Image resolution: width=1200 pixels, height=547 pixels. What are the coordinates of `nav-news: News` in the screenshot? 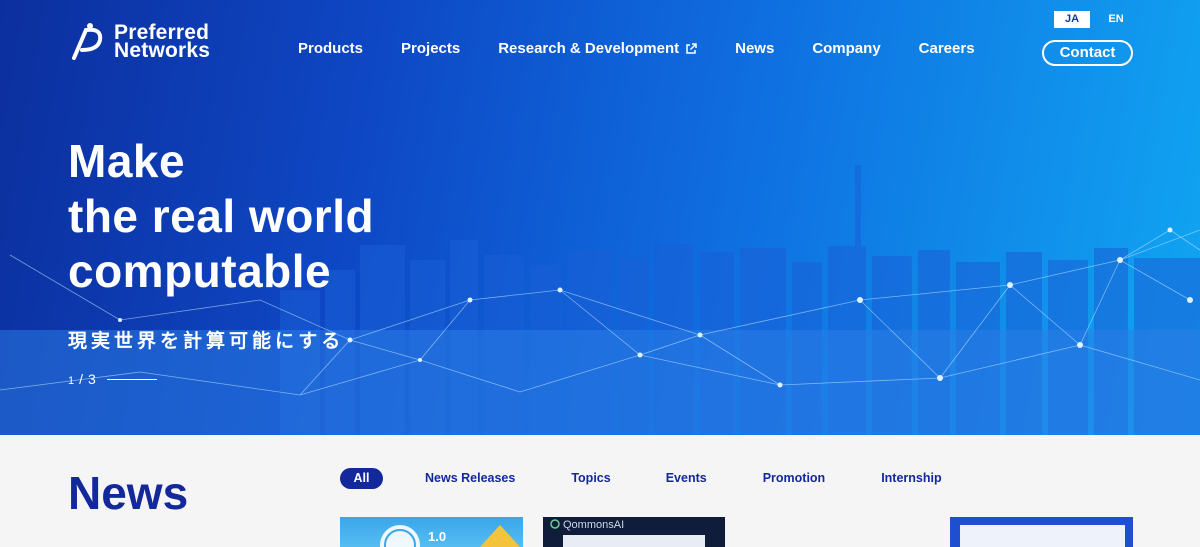 It's located at (754, 48).